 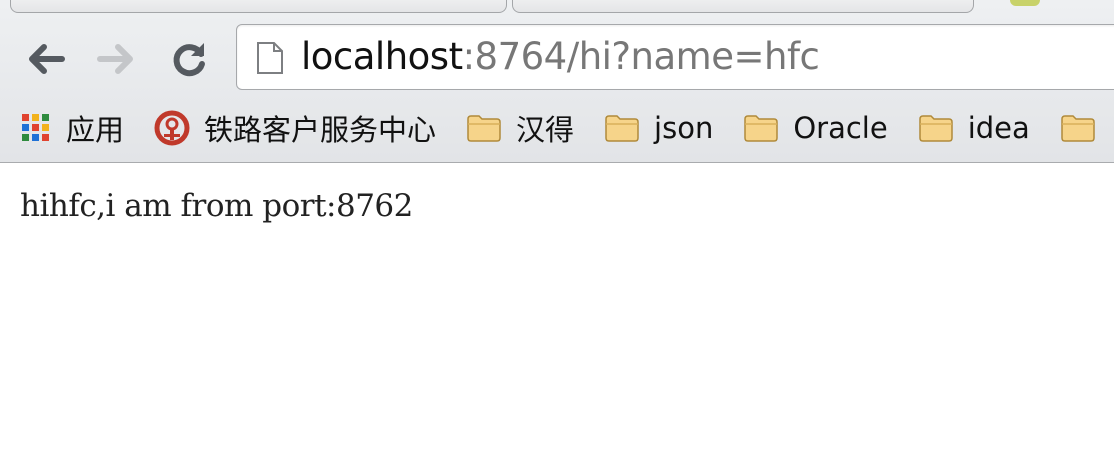 I want to click on page-body-text: hihfc,i am from port:8762, so click(x=216, y=206).